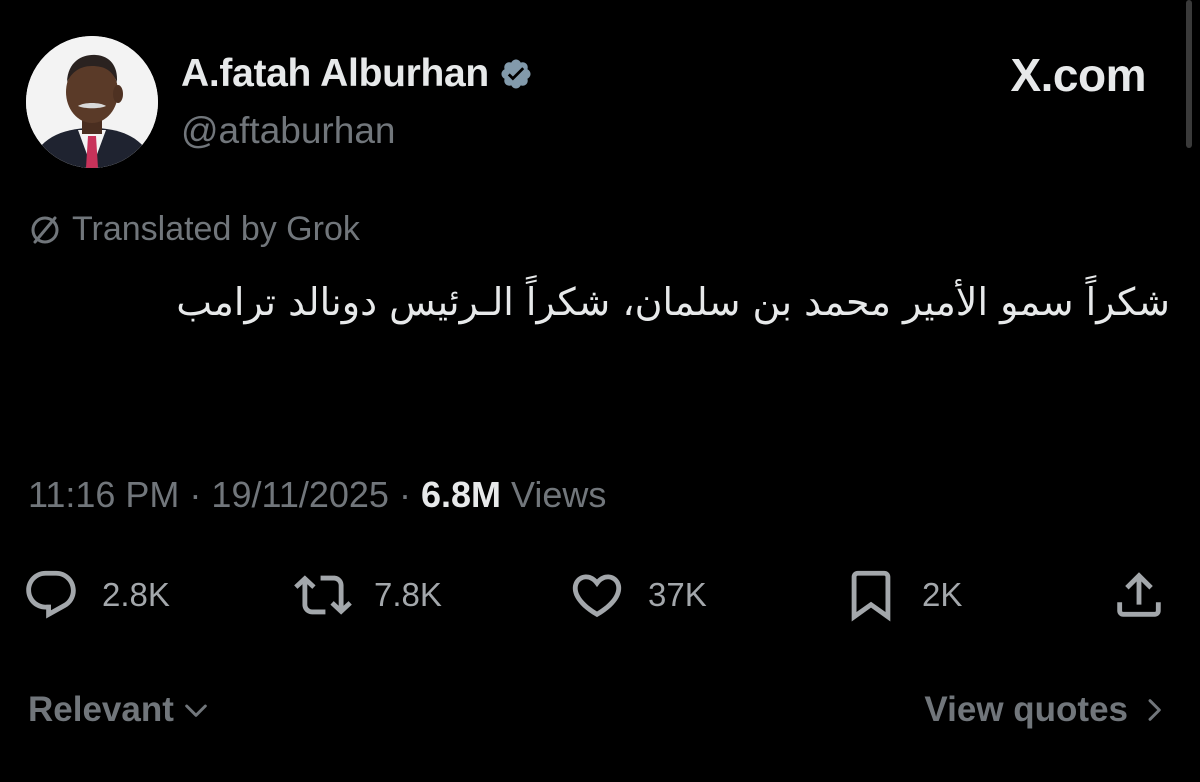  I want to click on view-quotes-label: View quotes, so click(1026, 709).